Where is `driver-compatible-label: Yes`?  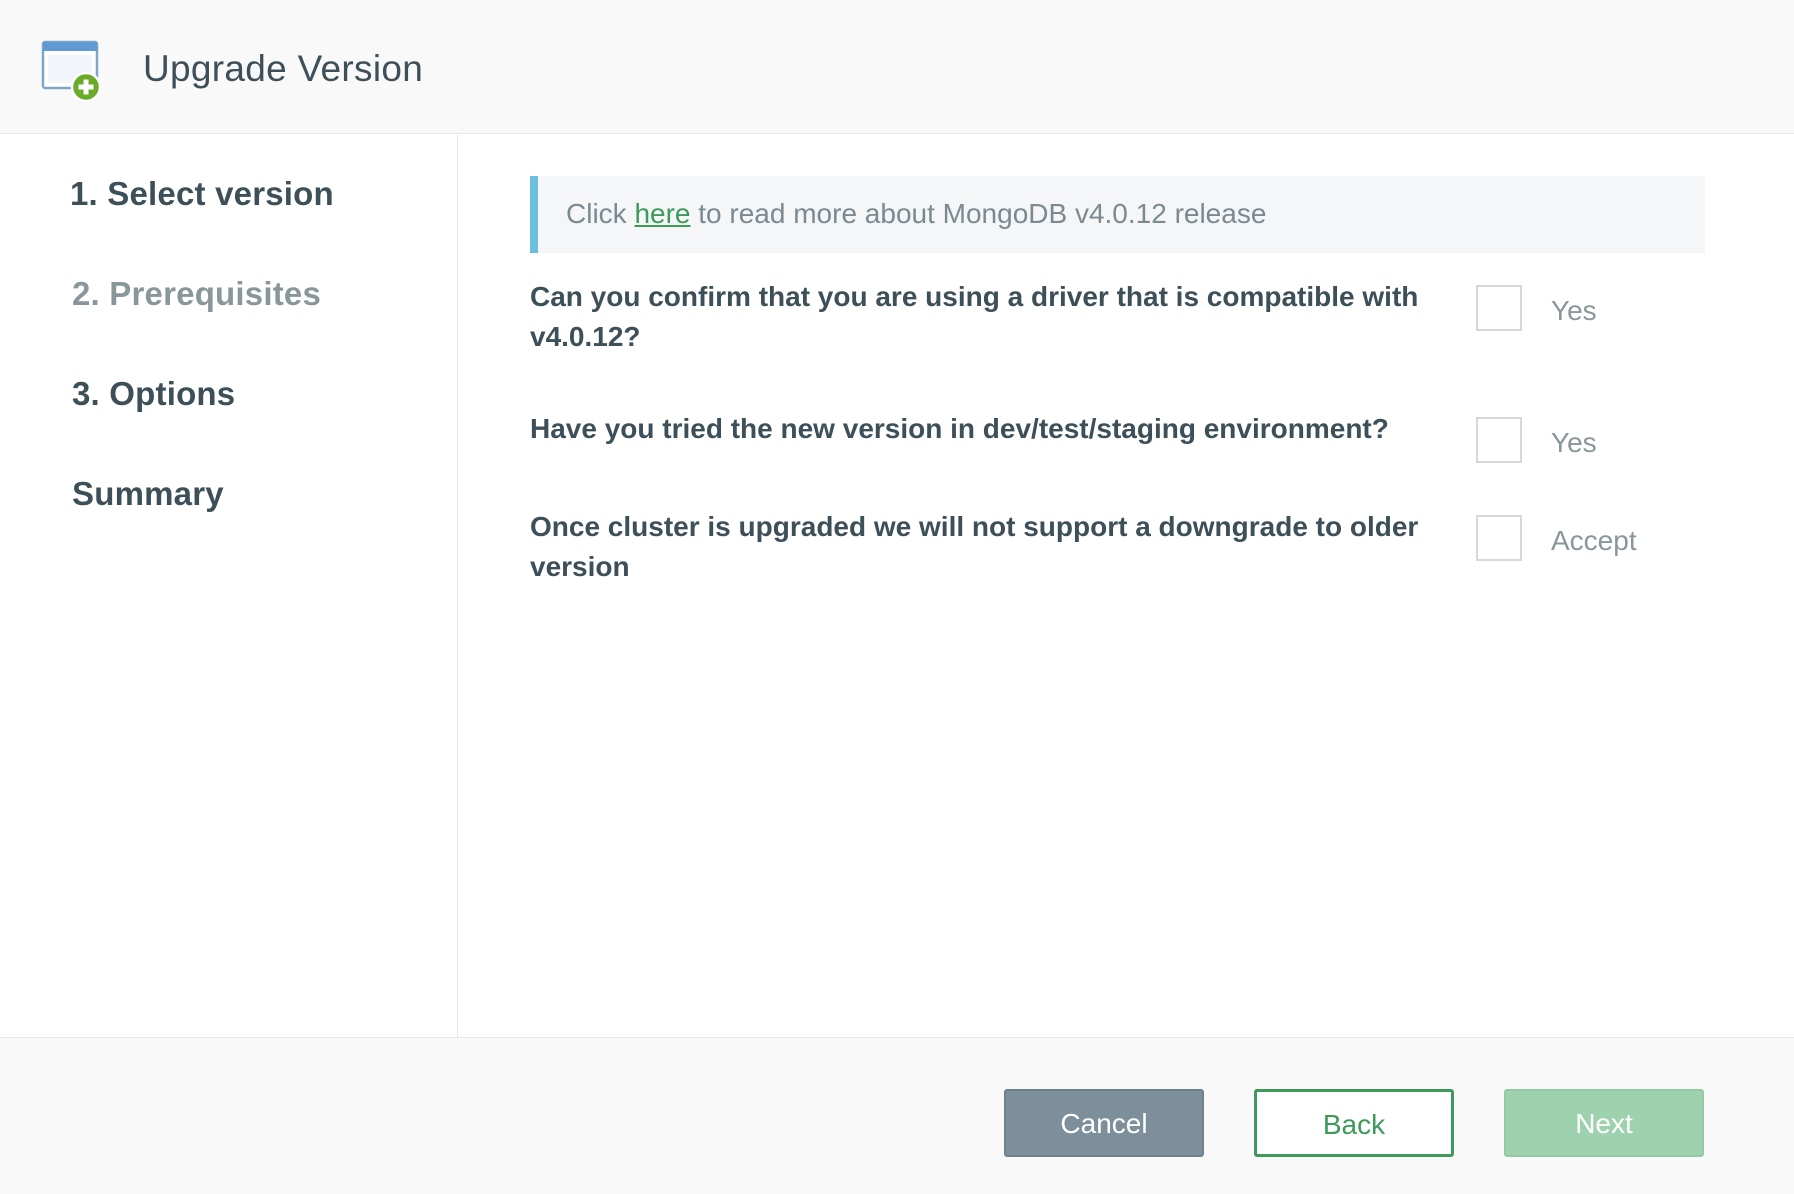 driver-compatible-label: Yes is located at coordinates (1574, 311).